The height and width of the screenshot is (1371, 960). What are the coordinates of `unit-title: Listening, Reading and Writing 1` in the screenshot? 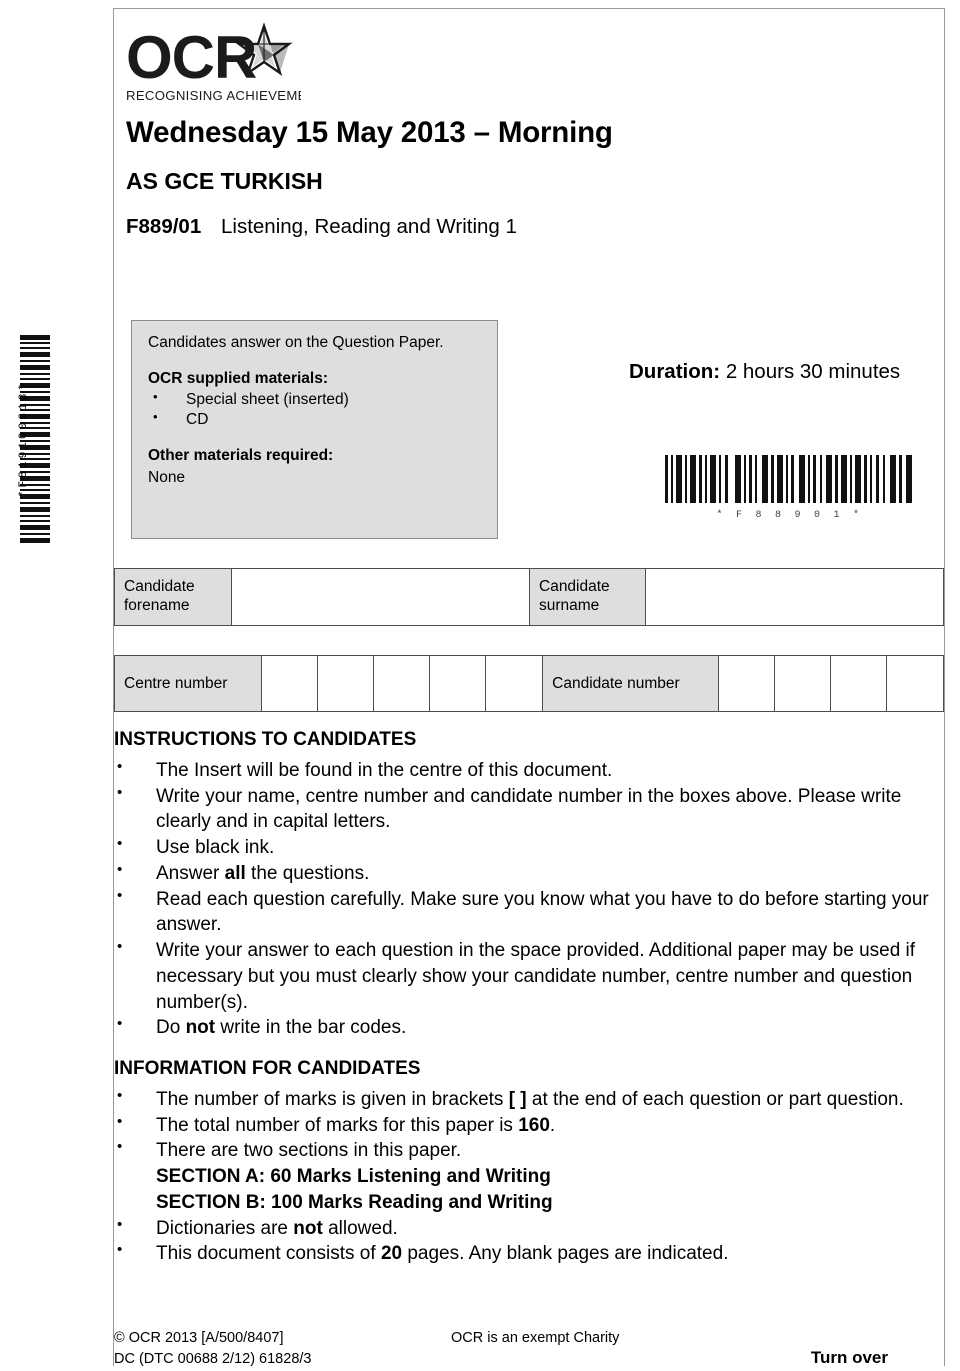 It's located at (369, 226).